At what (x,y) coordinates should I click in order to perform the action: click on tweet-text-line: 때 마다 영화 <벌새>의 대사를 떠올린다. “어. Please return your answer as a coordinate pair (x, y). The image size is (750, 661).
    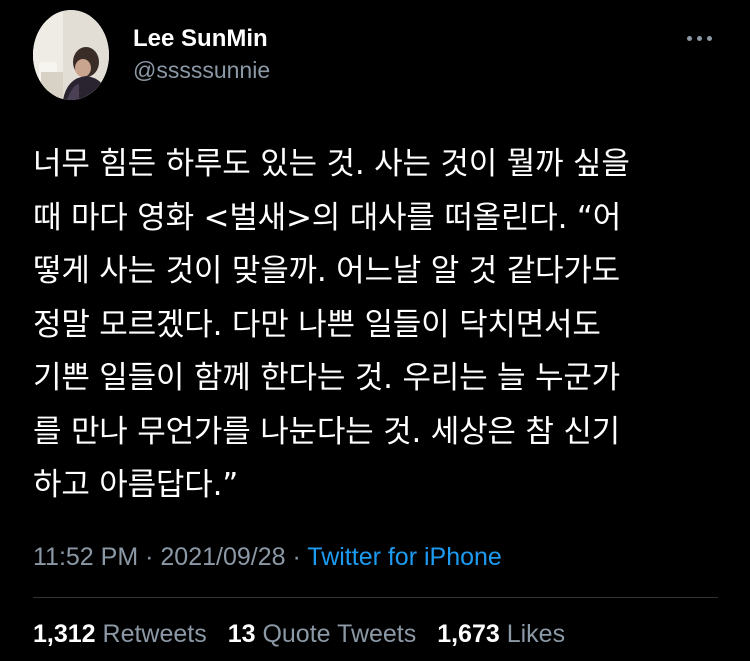
    Looking at the image, I should click on (327, 217).